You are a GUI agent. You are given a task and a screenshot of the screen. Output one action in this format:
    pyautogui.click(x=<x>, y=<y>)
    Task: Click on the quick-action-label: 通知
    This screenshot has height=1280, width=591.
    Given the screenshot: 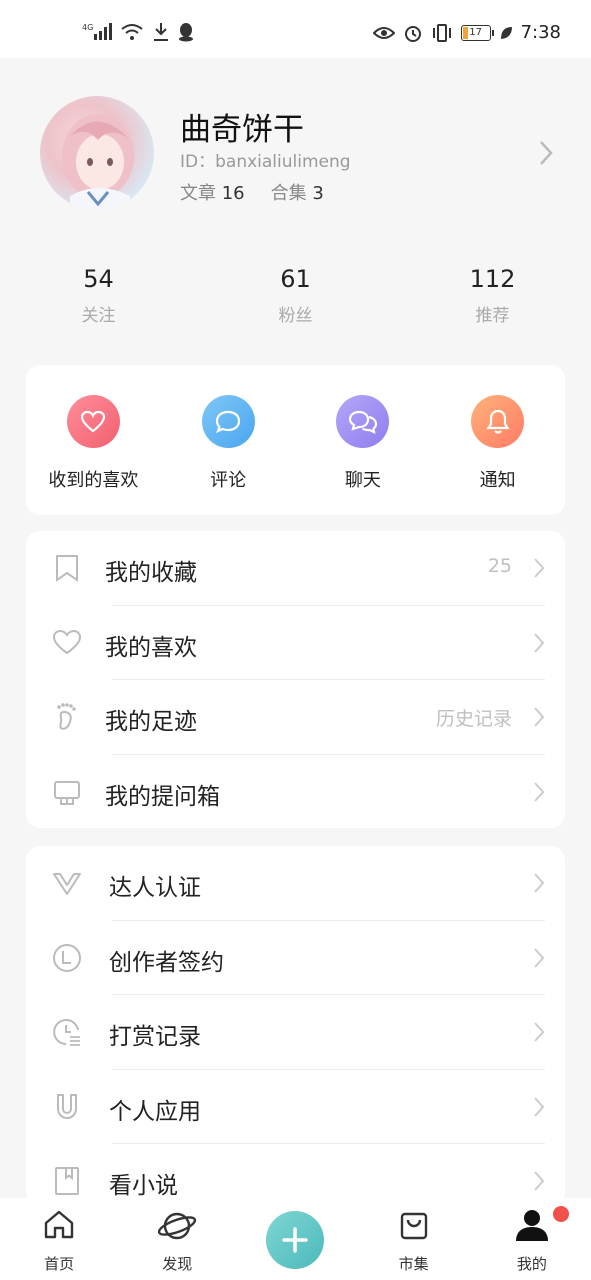 What is the action you would take?
    pyautogui.click(x=497, y=480)
    